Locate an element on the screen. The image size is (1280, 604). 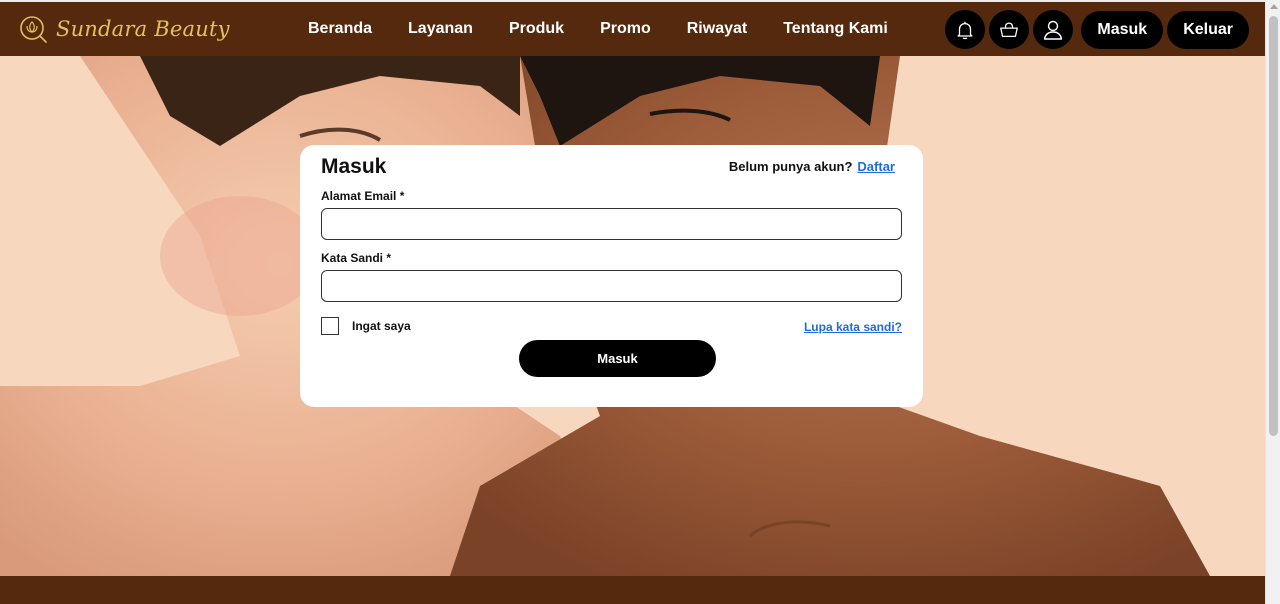
scroll-thumb is located at coordinates (1273, 226).